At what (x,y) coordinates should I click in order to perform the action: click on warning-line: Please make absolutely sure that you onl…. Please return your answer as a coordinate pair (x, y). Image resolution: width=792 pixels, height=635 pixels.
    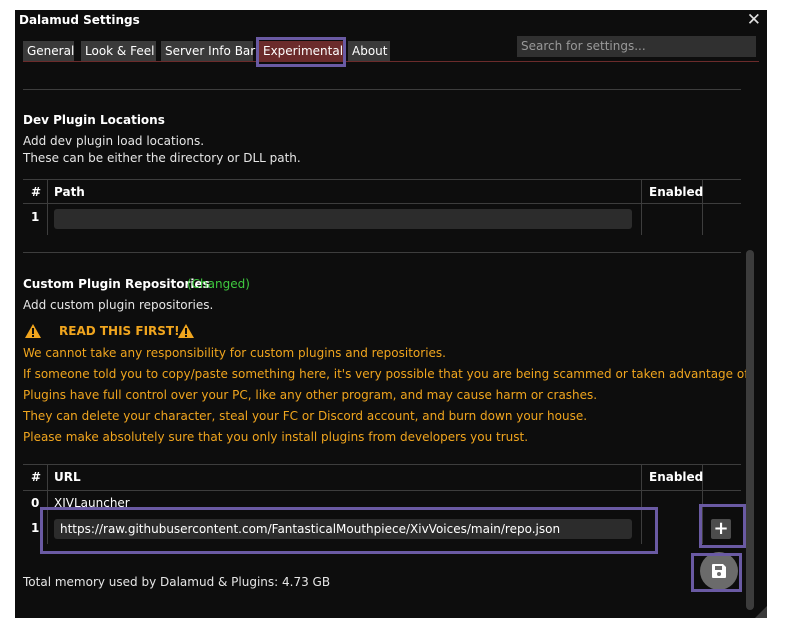
    Looking at the image, I should click on (276, 437).